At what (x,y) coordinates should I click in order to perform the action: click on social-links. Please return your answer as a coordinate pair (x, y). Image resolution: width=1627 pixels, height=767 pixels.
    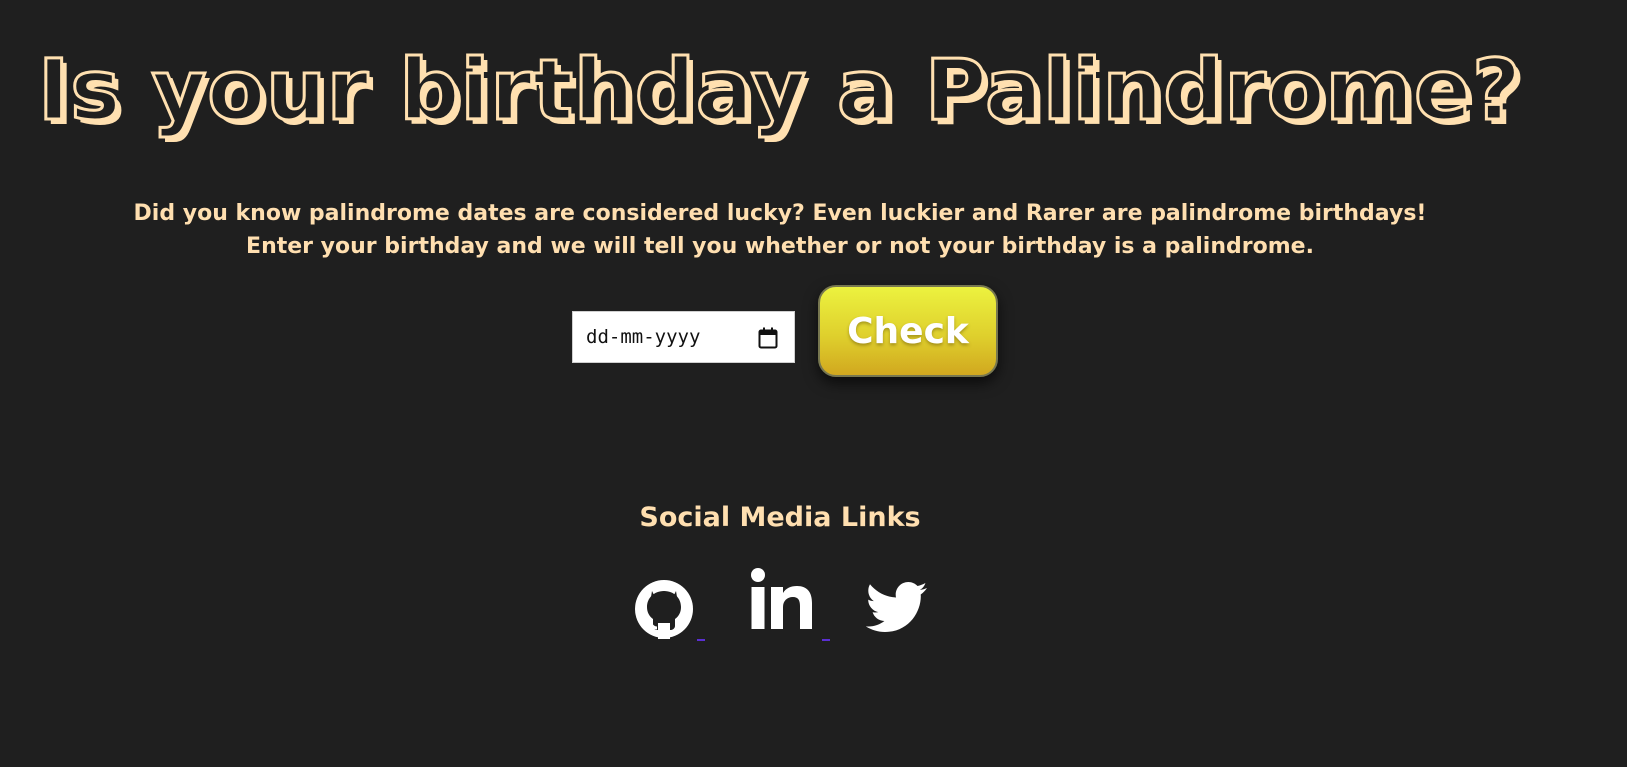
    Looking at the image, I should click on (785, 605).